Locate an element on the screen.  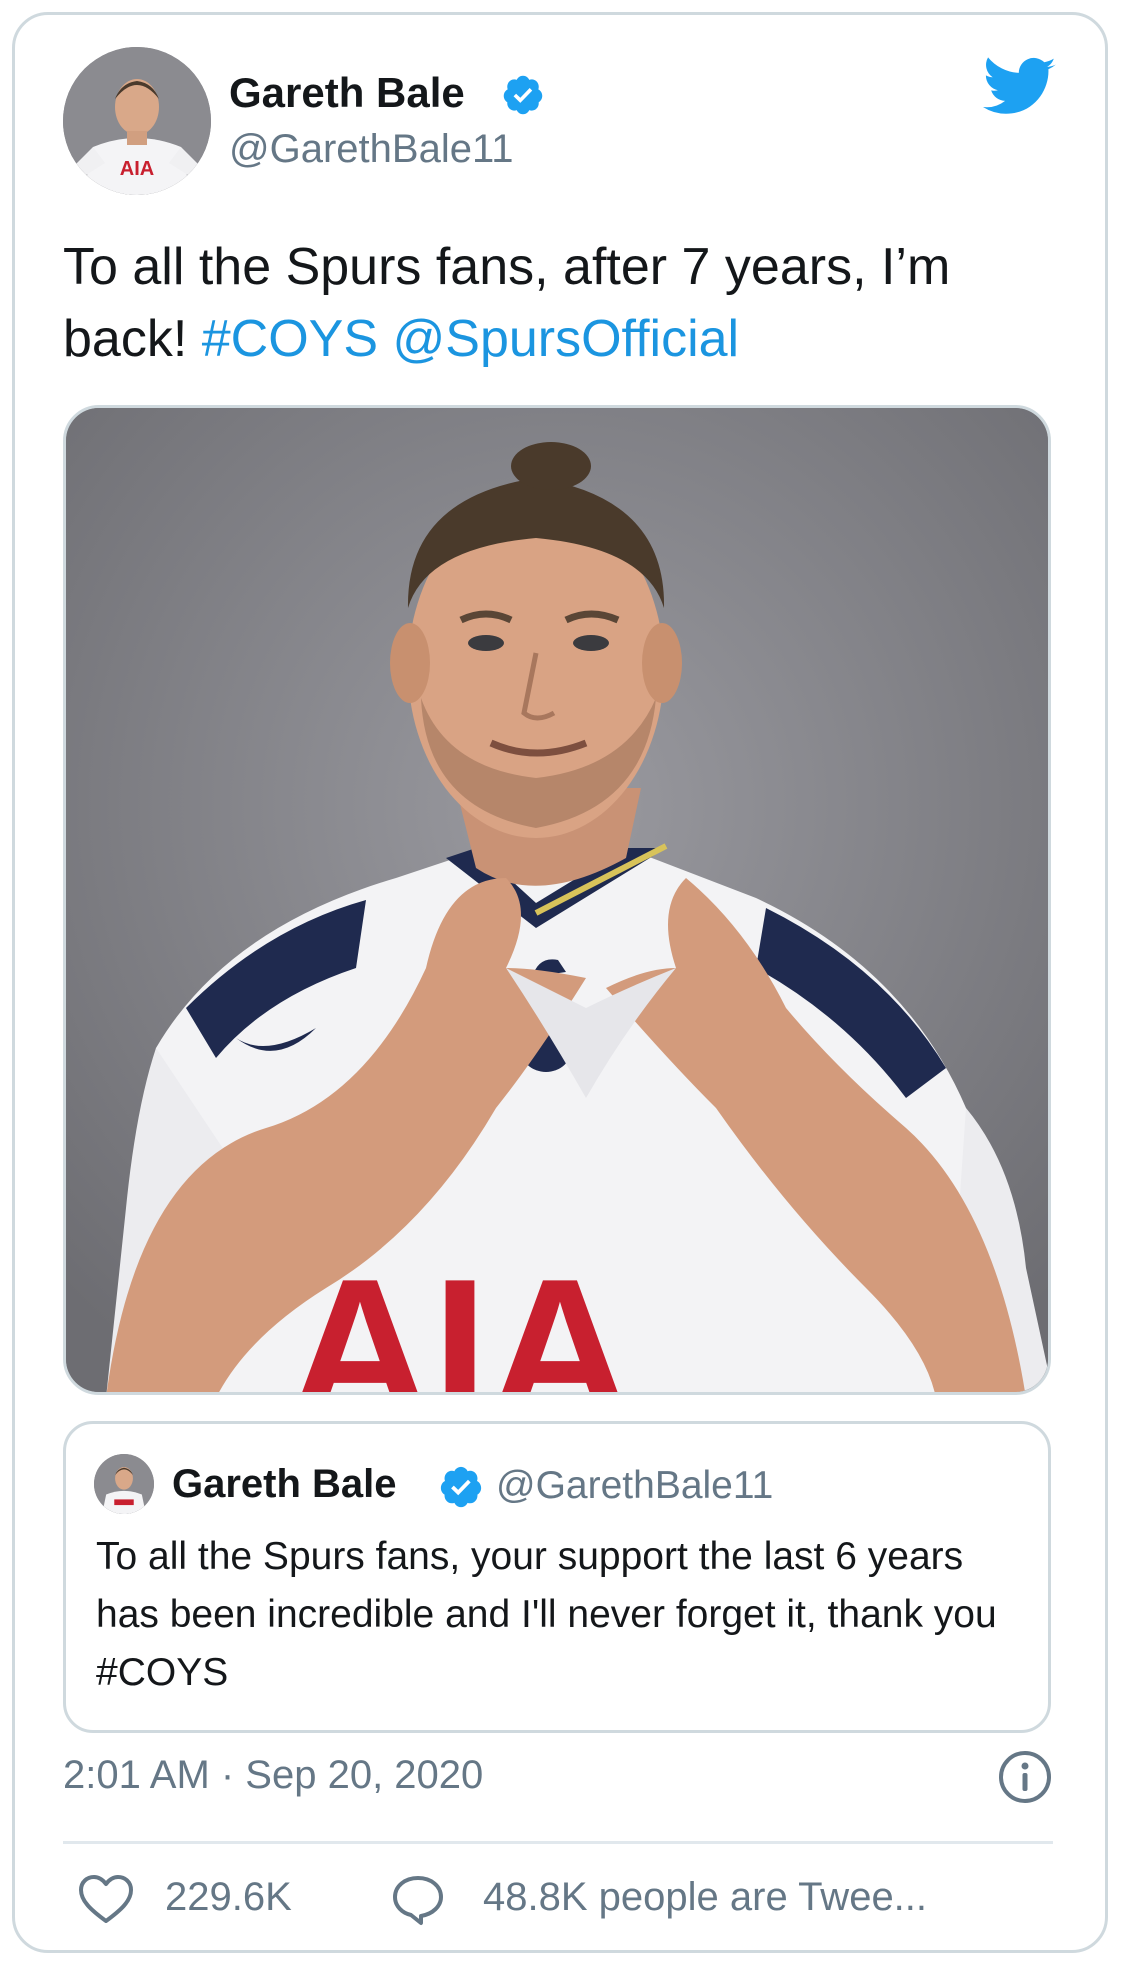
info-icon is located at coordinates (1025, 1777).